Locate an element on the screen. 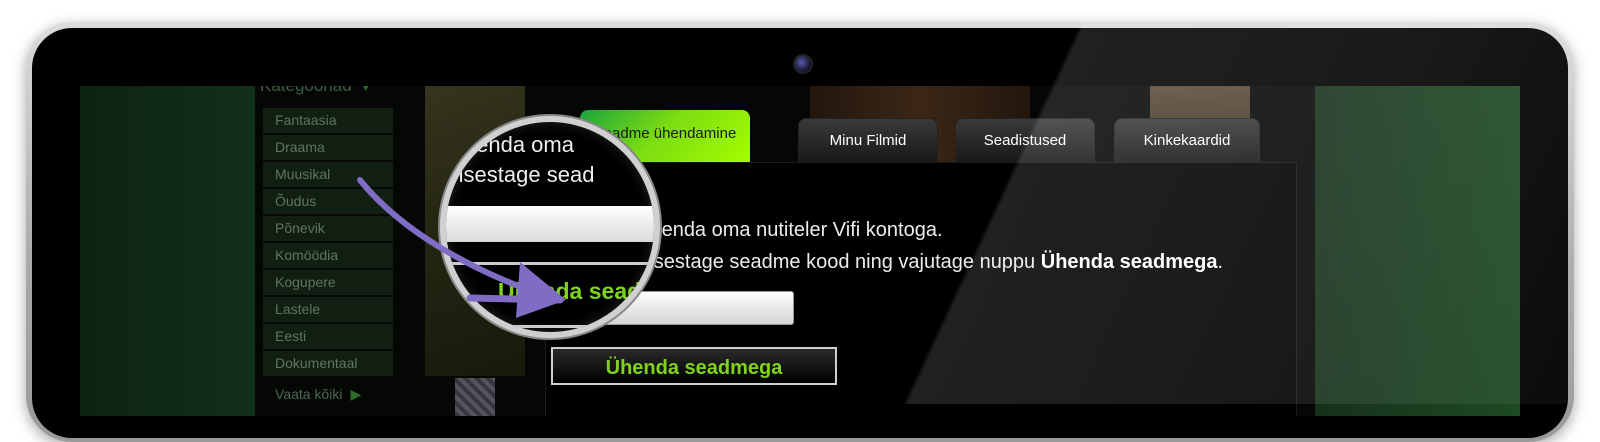  pointer-arrow-icon is located at coordinates (461, 247).